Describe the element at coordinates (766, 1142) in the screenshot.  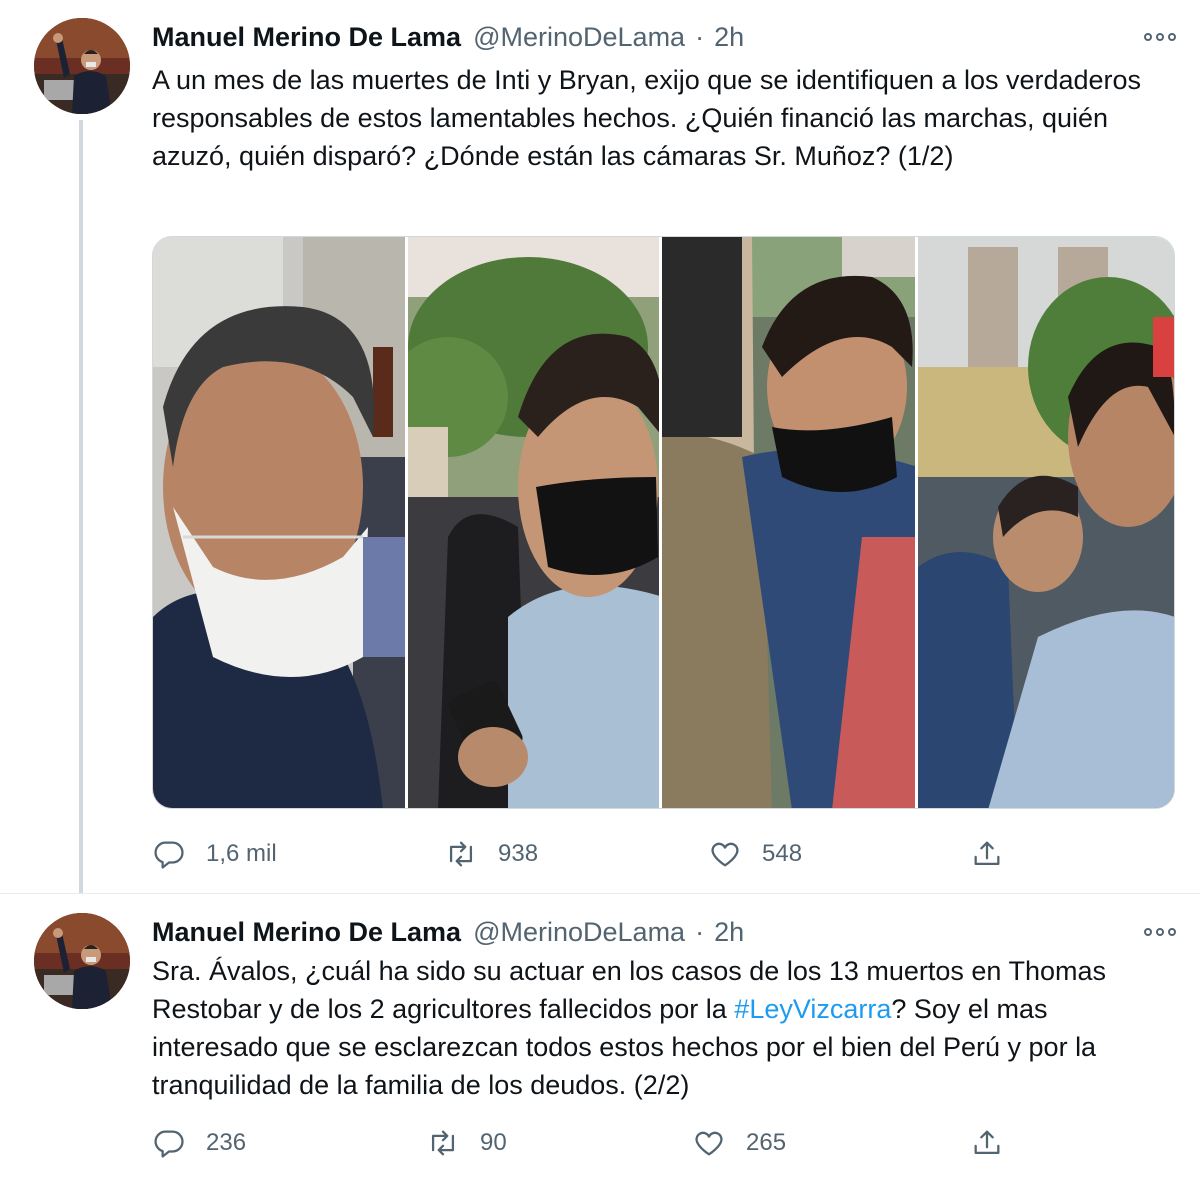
I see `like-count: 265` at that location.